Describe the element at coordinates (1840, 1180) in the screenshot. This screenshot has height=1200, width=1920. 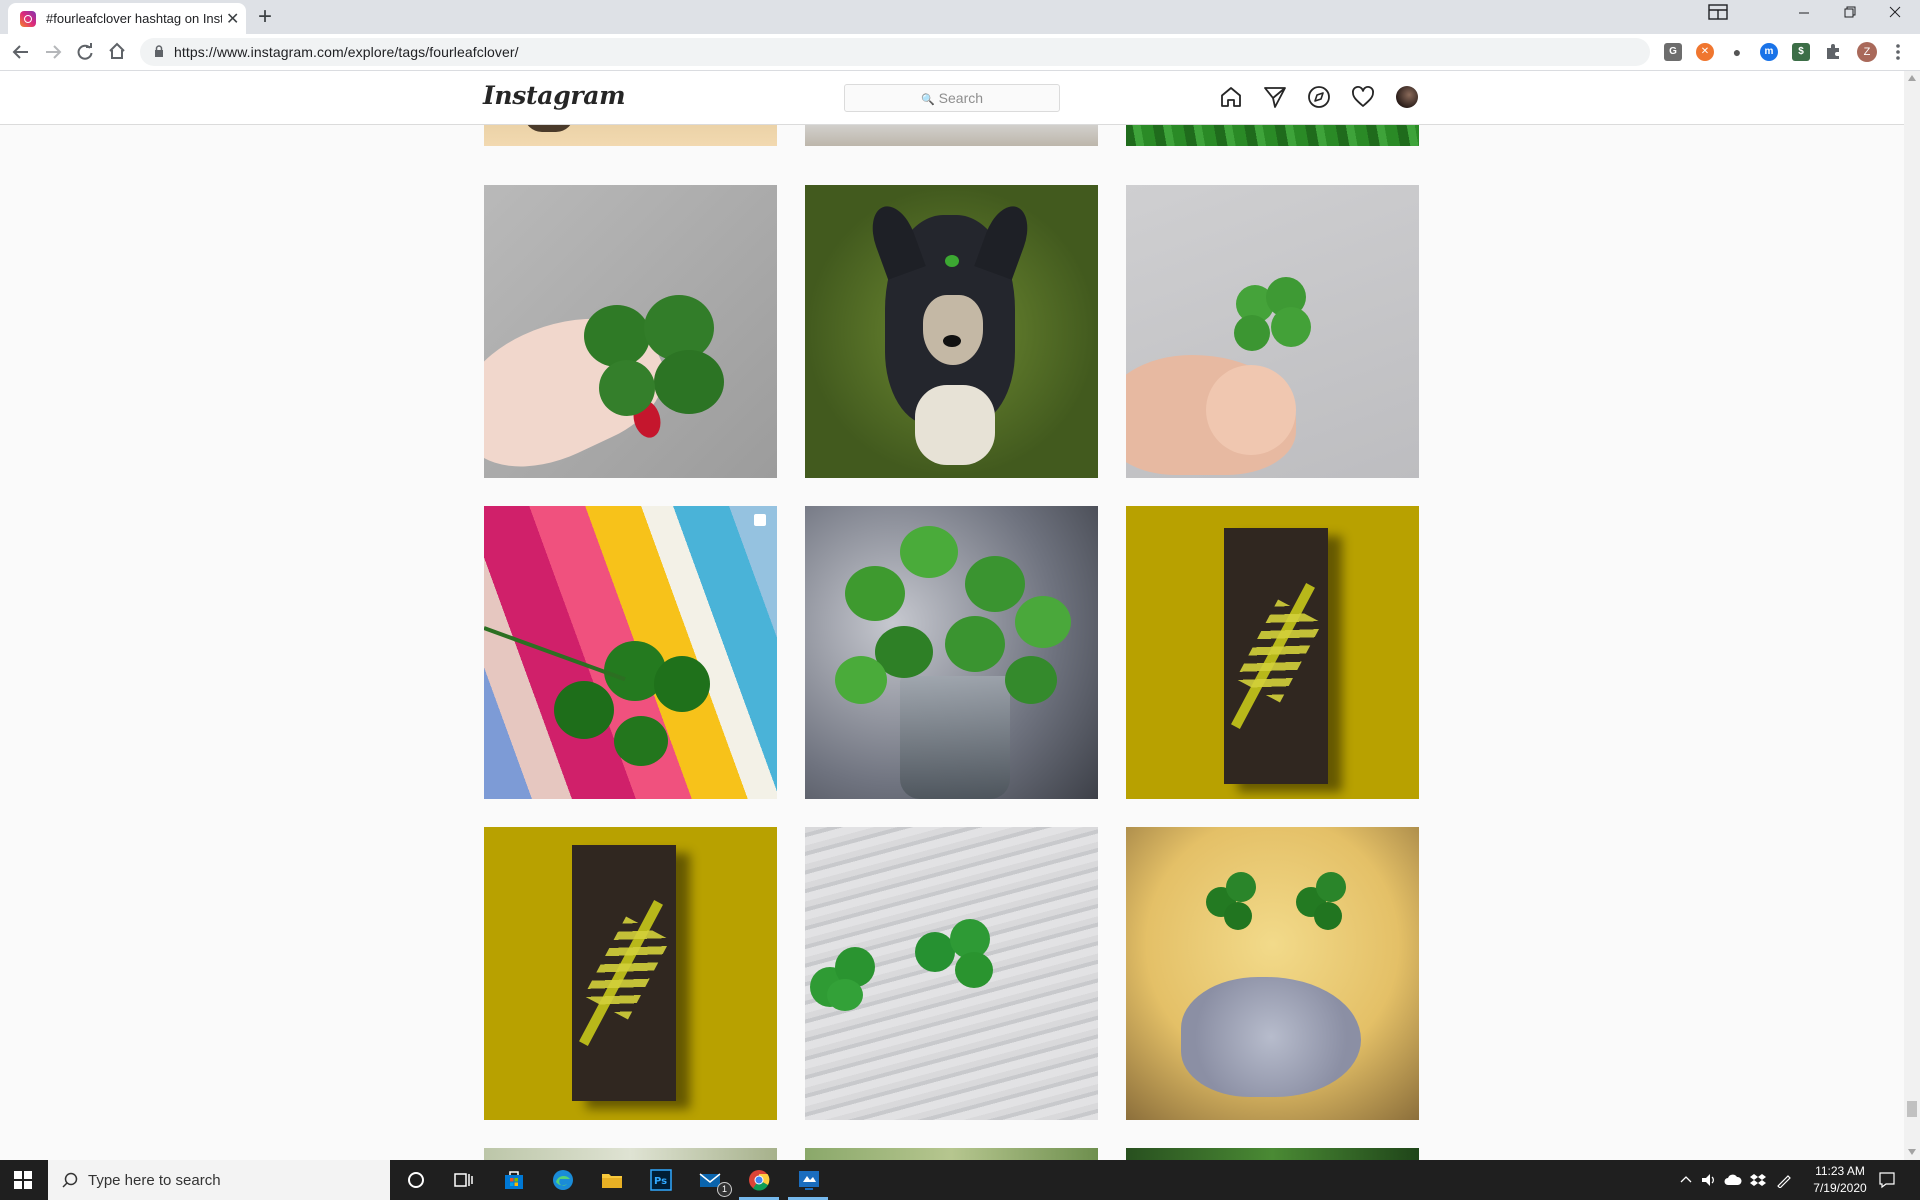
I see `system-clock: 11:23 AM 7/19/2020` at that location.